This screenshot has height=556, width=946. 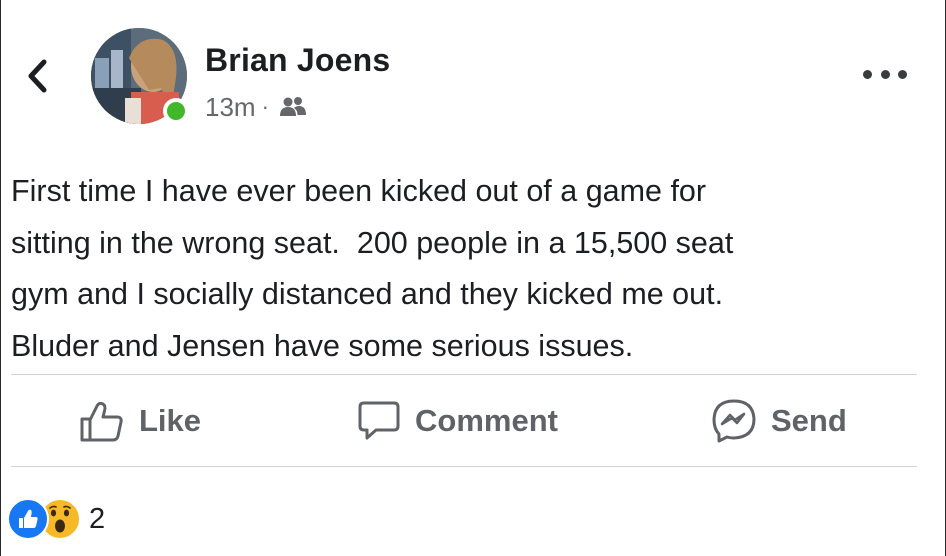 What do you see at coordinates (486, 420) in the screenshot?
I see `comment-label: Comment` at bounding box center [486, 420].